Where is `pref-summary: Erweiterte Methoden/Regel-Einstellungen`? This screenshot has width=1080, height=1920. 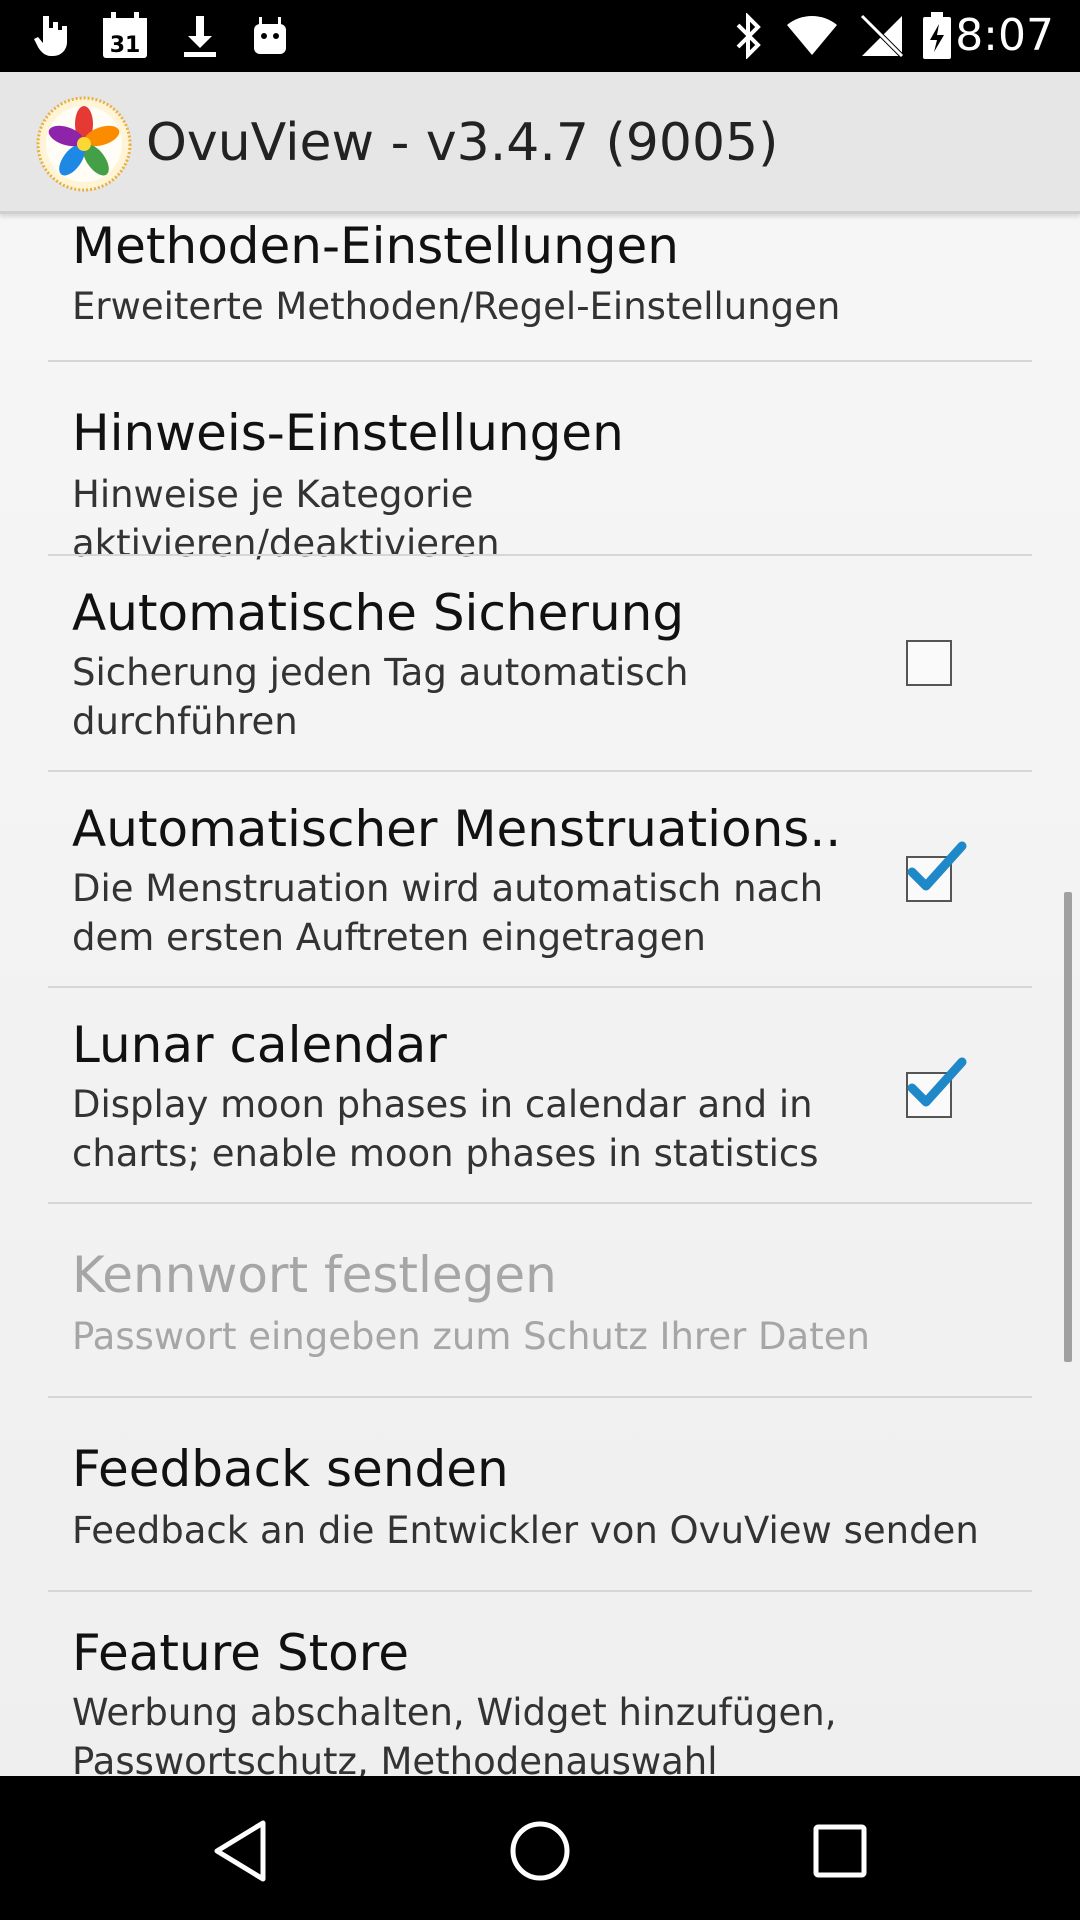
pref-summary: Erweiterte Methoden/Regel-Einstellungen is located at coordinates (456, 306).